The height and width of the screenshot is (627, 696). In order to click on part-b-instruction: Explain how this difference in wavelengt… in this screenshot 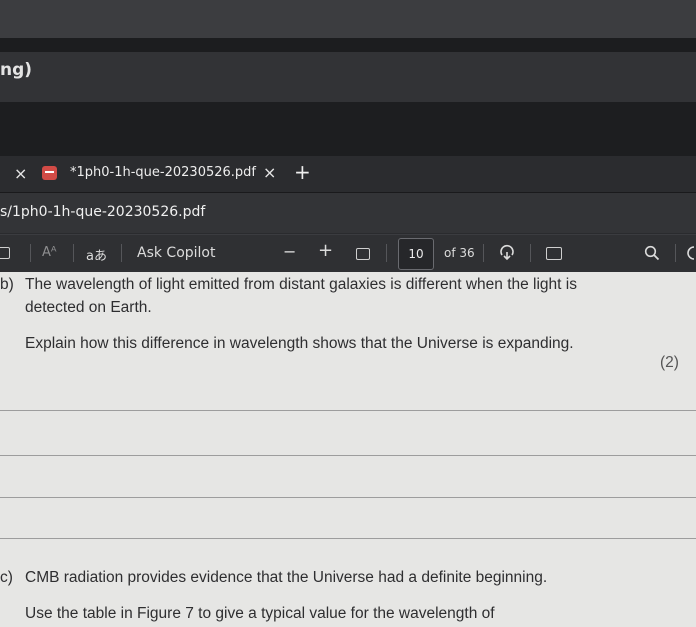, I will do `click(299, 343)`.